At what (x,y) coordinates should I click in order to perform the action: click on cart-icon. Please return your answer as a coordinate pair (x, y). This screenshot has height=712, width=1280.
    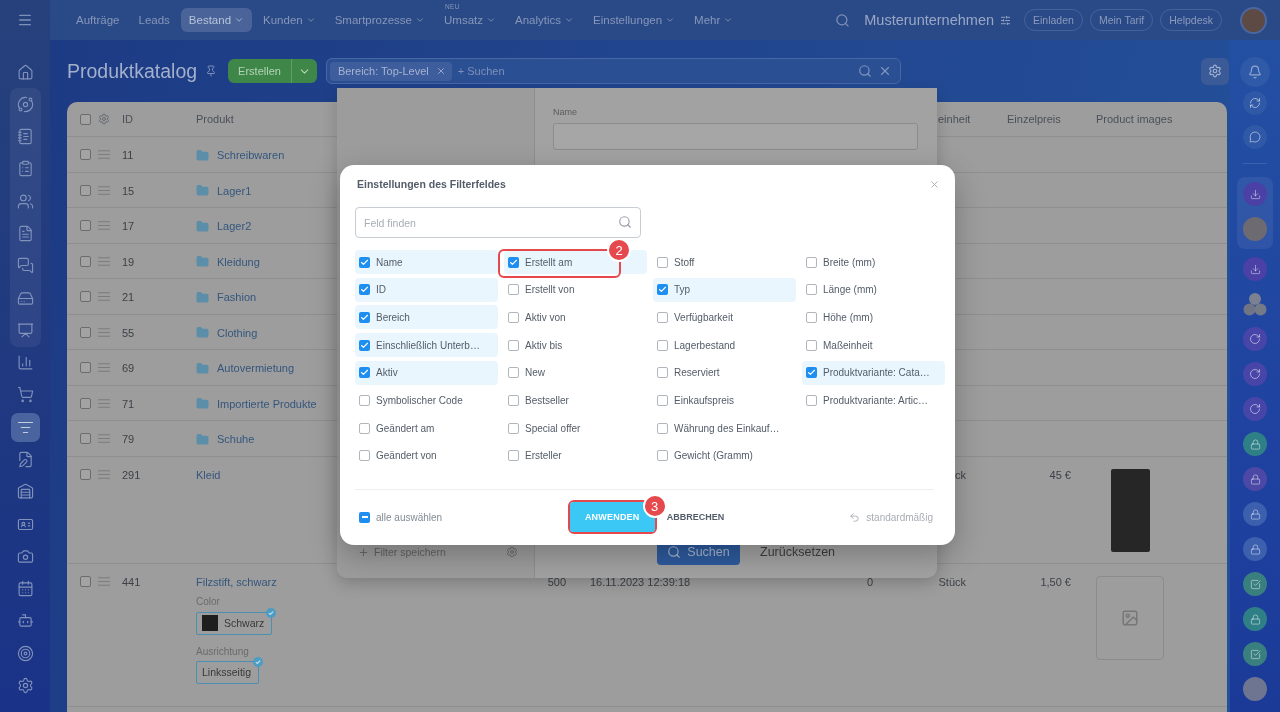
    Looking at the image, I should click on (25, 395).